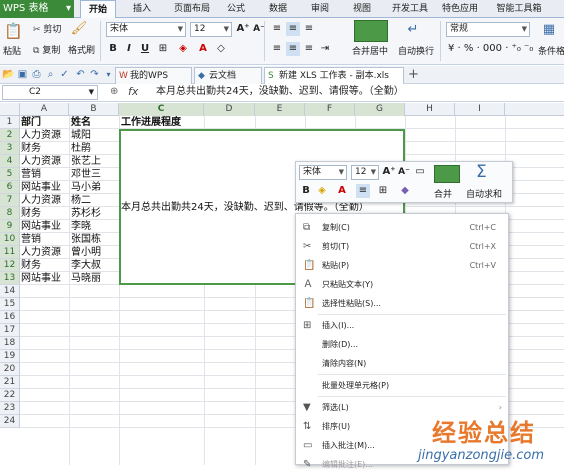  Describe the element at coordinates (211, 29) in the screenshot. I see `font-size-select: 12 ▼` at that location.